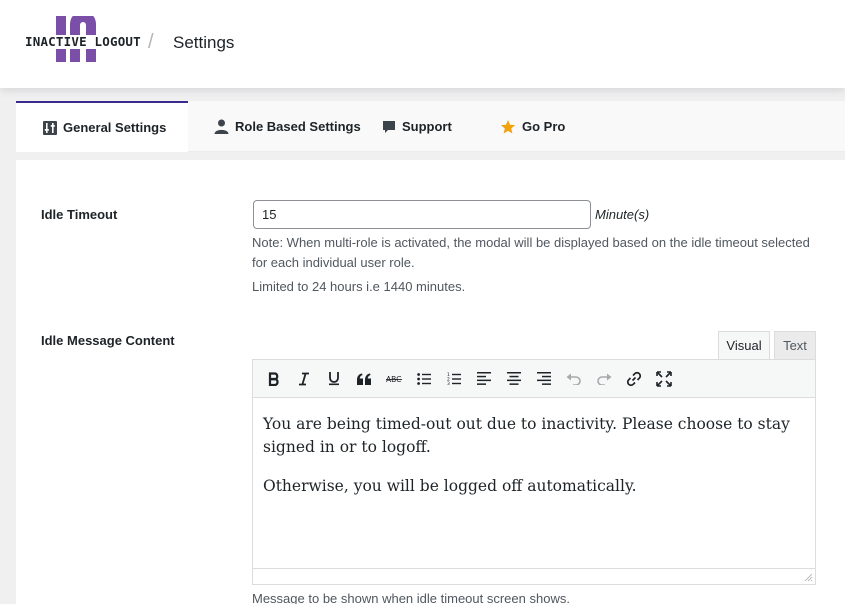 This screenshot has height=604, width=845. Describe the element at coordinates (364, 379) in the screenshot. I see `blockquote-icon` at that location.